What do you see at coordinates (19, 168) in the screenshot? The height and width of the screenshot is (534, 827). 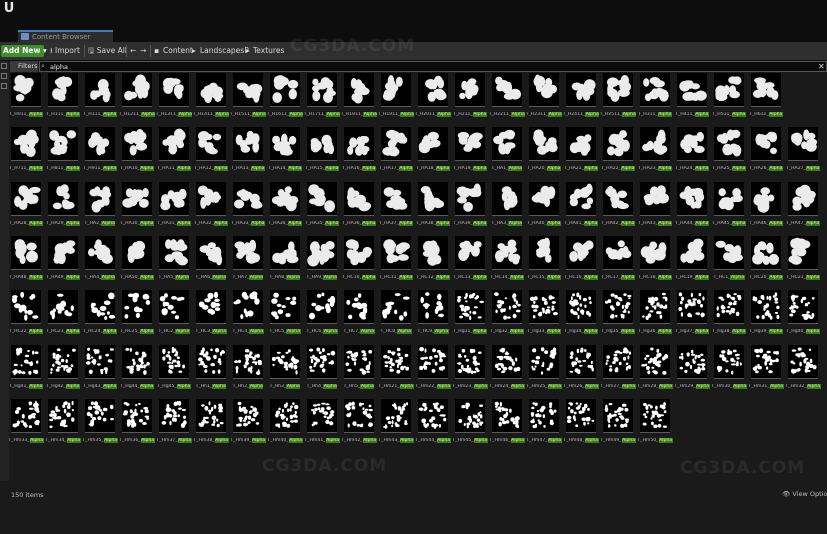 I see `asset-name-prefix: T_H711_` at bounding box center [19, 168].